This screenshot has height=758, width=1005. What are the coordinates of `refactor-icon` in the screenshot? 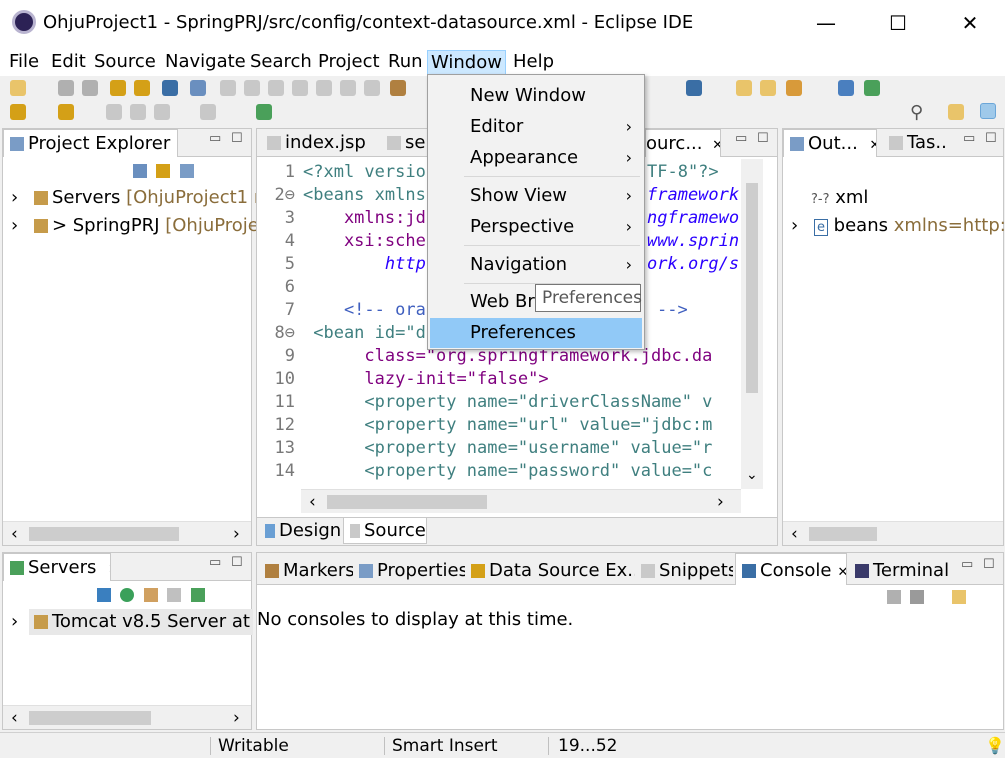 It's located at (142, 88).